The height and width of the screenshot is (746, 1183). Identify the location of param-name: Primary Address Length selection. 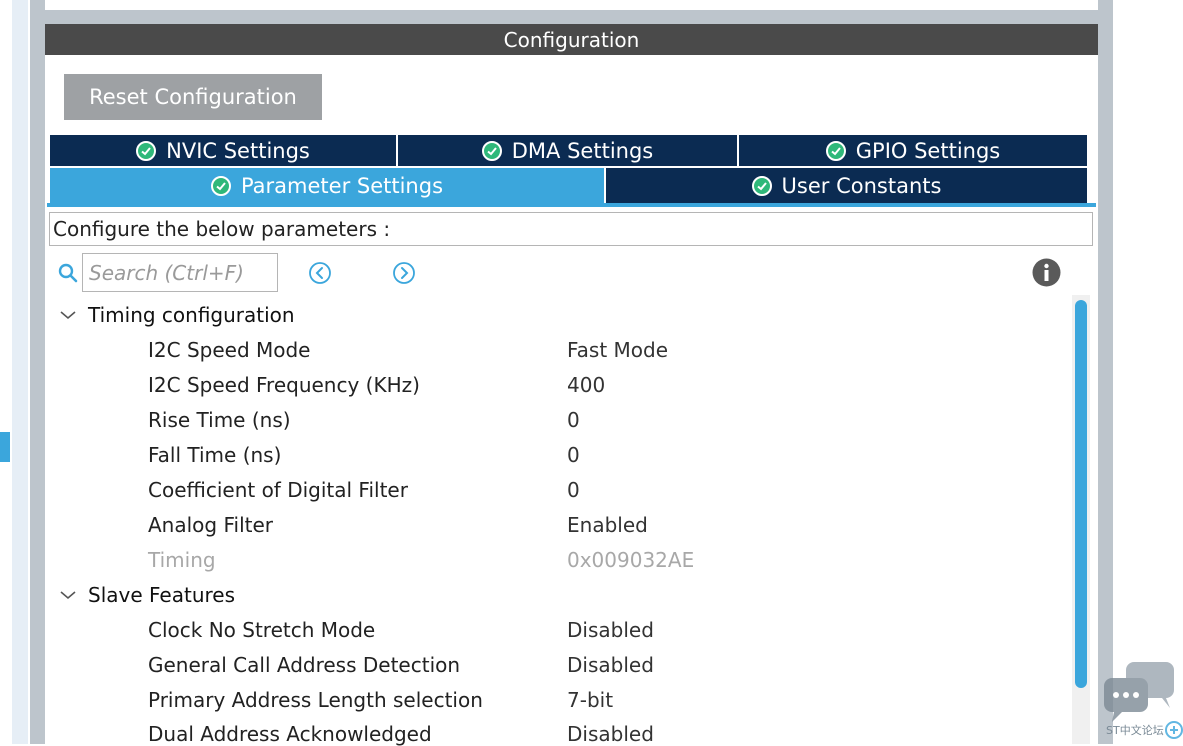
(315, 700).